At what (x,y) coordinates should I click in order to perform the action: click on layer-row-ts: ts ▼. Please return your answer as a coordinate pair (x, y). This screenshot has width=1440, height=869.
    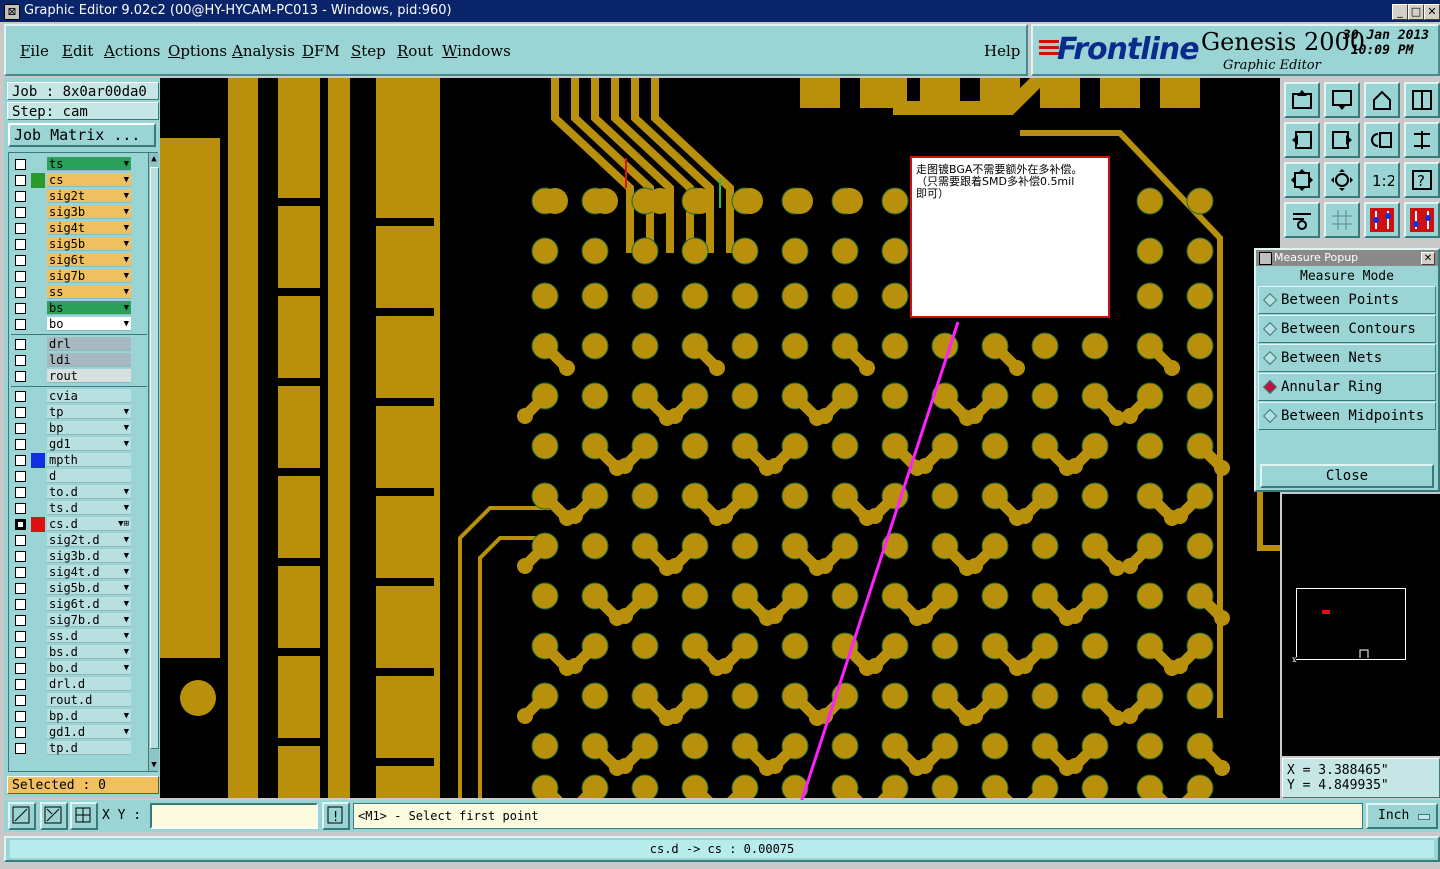
    Looking at the image, I should click on (72, 164).